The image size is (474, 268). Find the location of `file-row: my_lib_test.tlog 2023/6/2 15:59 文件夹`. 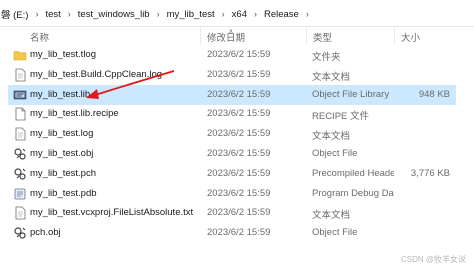

file-row: my_lib_test.tlog 2023/6/2 15:59 文件夹 is located at coordinates (232, 55).